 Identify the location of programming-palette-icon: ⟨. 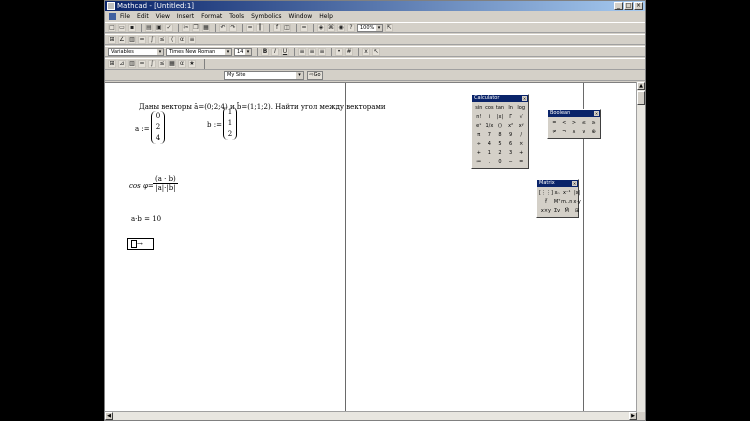
(172, 39).